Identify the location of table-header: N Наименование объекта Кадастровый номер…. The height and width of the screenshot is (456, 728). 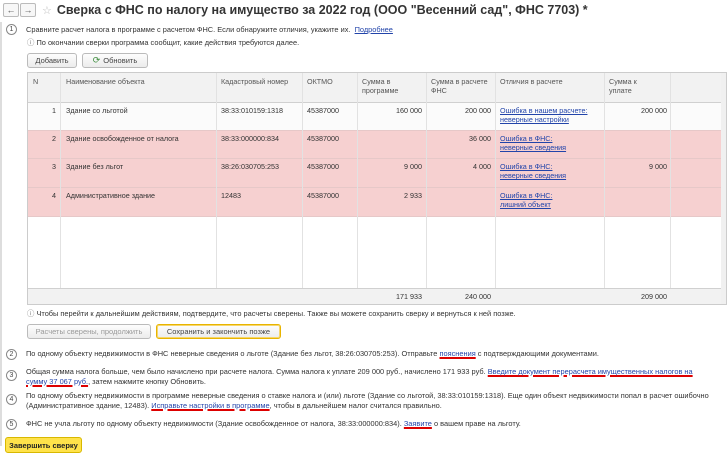
(377, 88).